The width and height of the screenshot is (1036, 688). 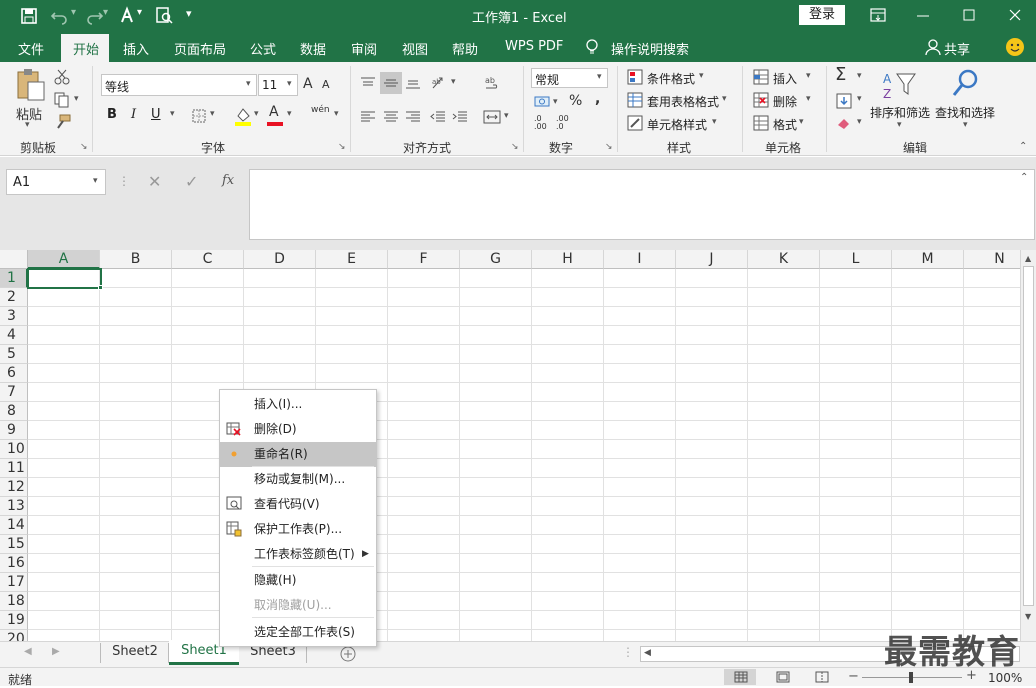 I want to click on fill-handle, so click(x=100, y=287).